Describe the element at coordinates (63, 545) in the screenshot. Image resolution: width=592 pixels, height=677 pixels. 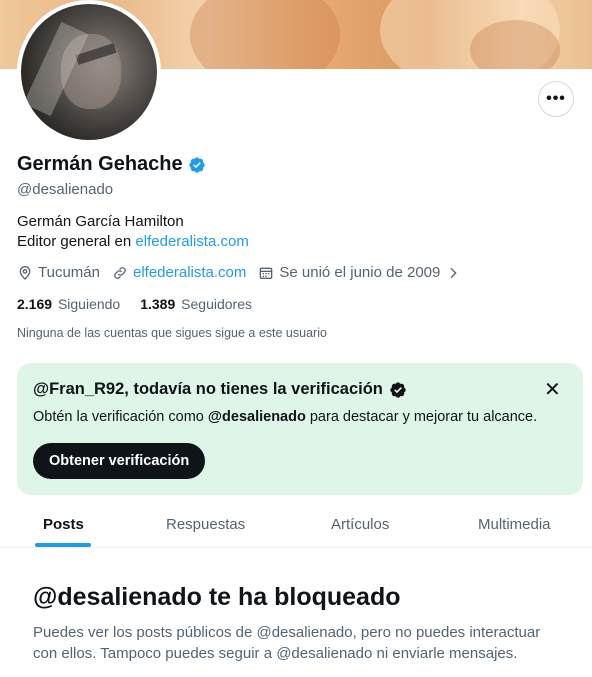
I see `active-tab-indicator` at that location.